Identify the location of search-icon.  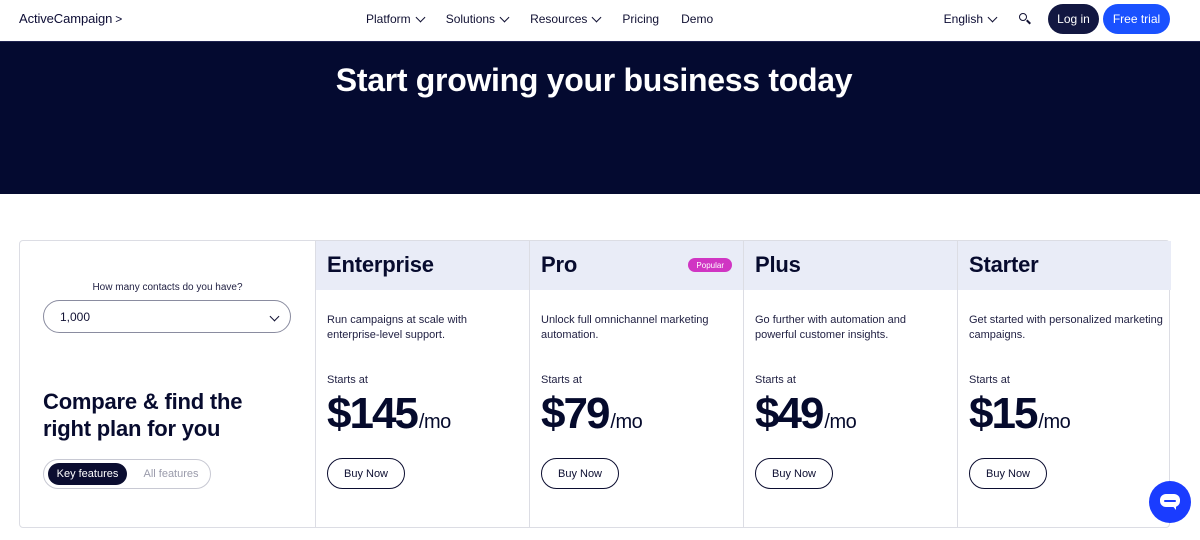
(1025, 19).